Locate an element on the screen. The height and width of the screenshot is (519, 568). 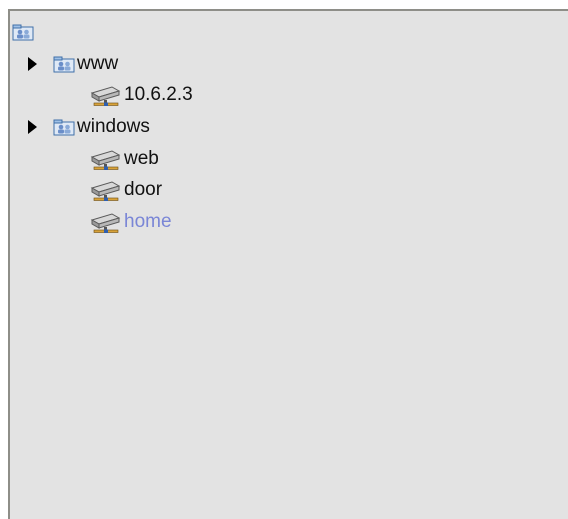
tree-node-windows: windows is located at coordinates (89, 127).